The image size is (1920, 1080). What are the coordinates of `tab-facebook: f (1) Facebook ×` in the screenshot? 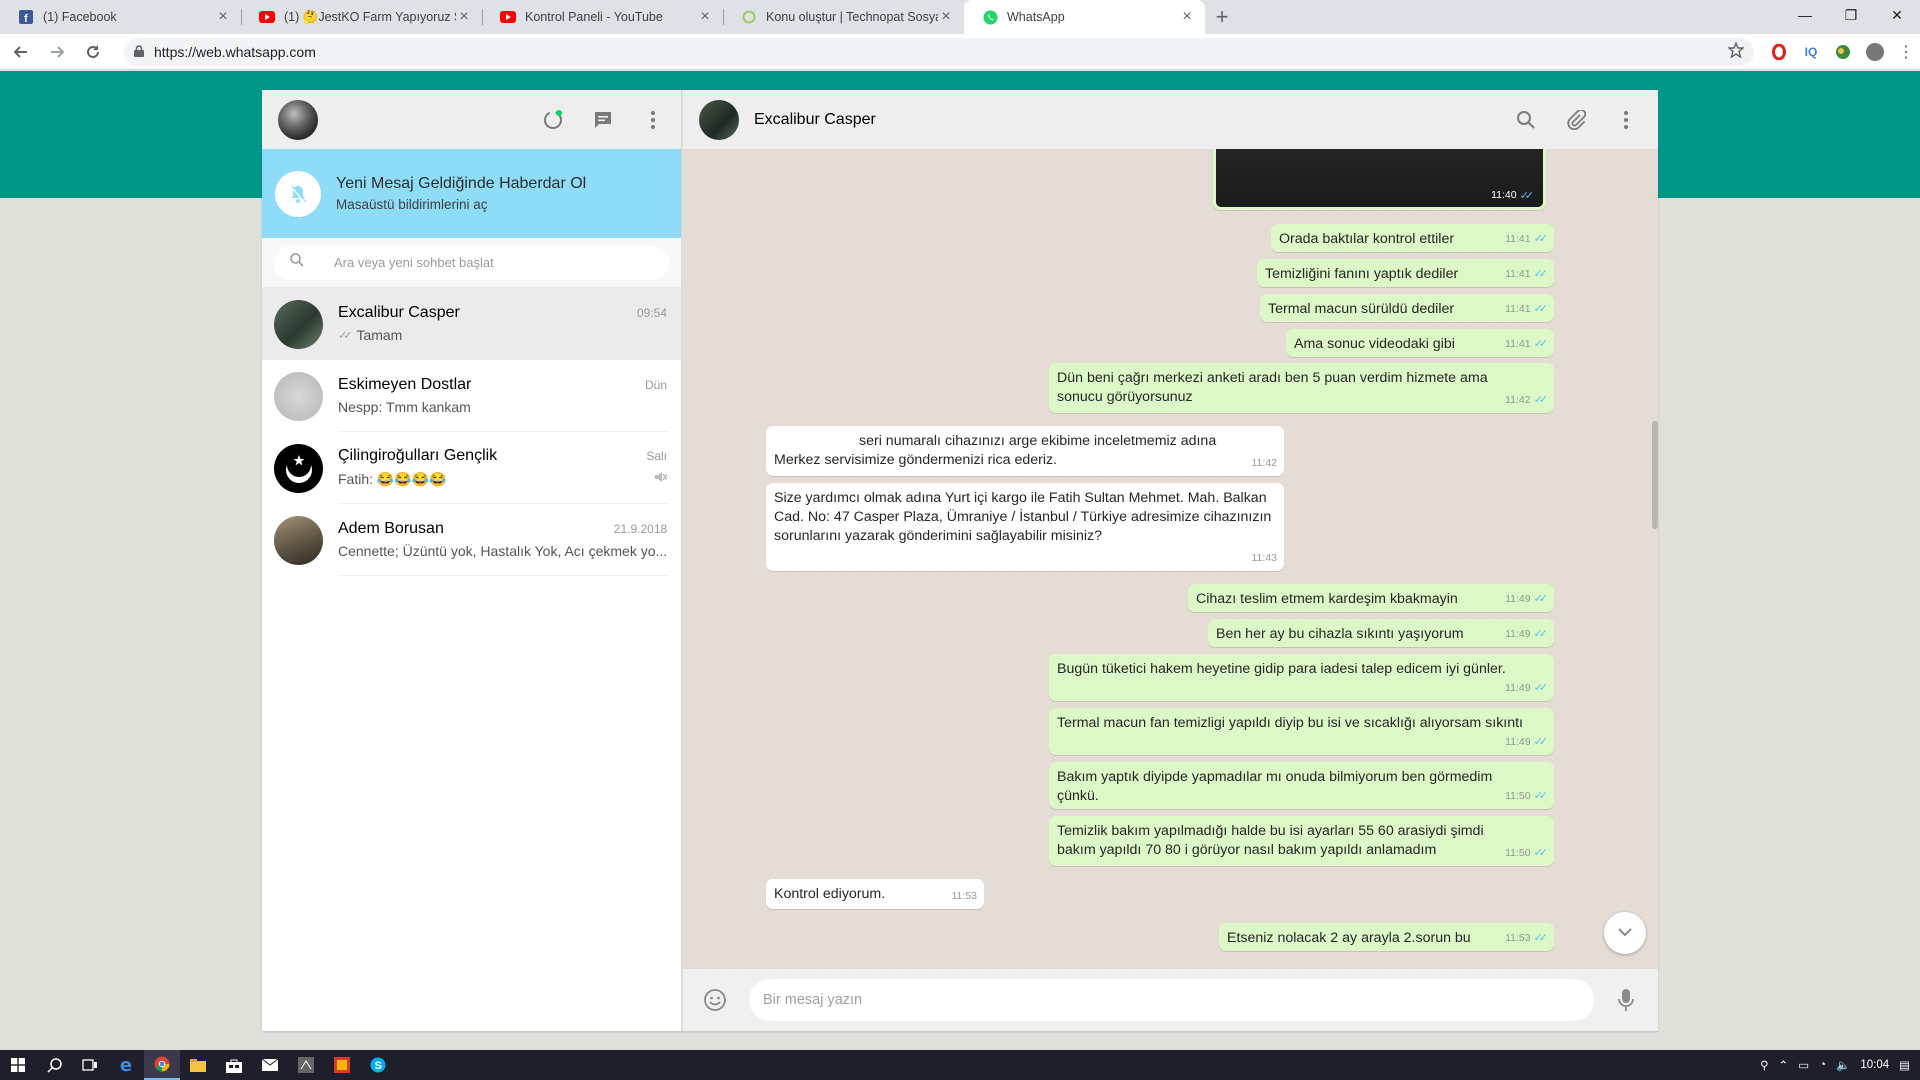 It's located at (120, 17).